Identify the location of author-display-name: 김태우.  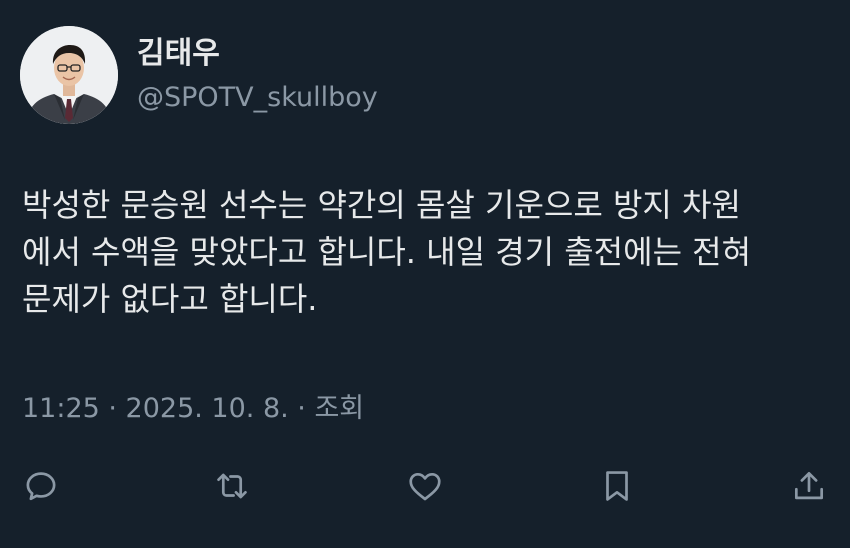
(178, 54).